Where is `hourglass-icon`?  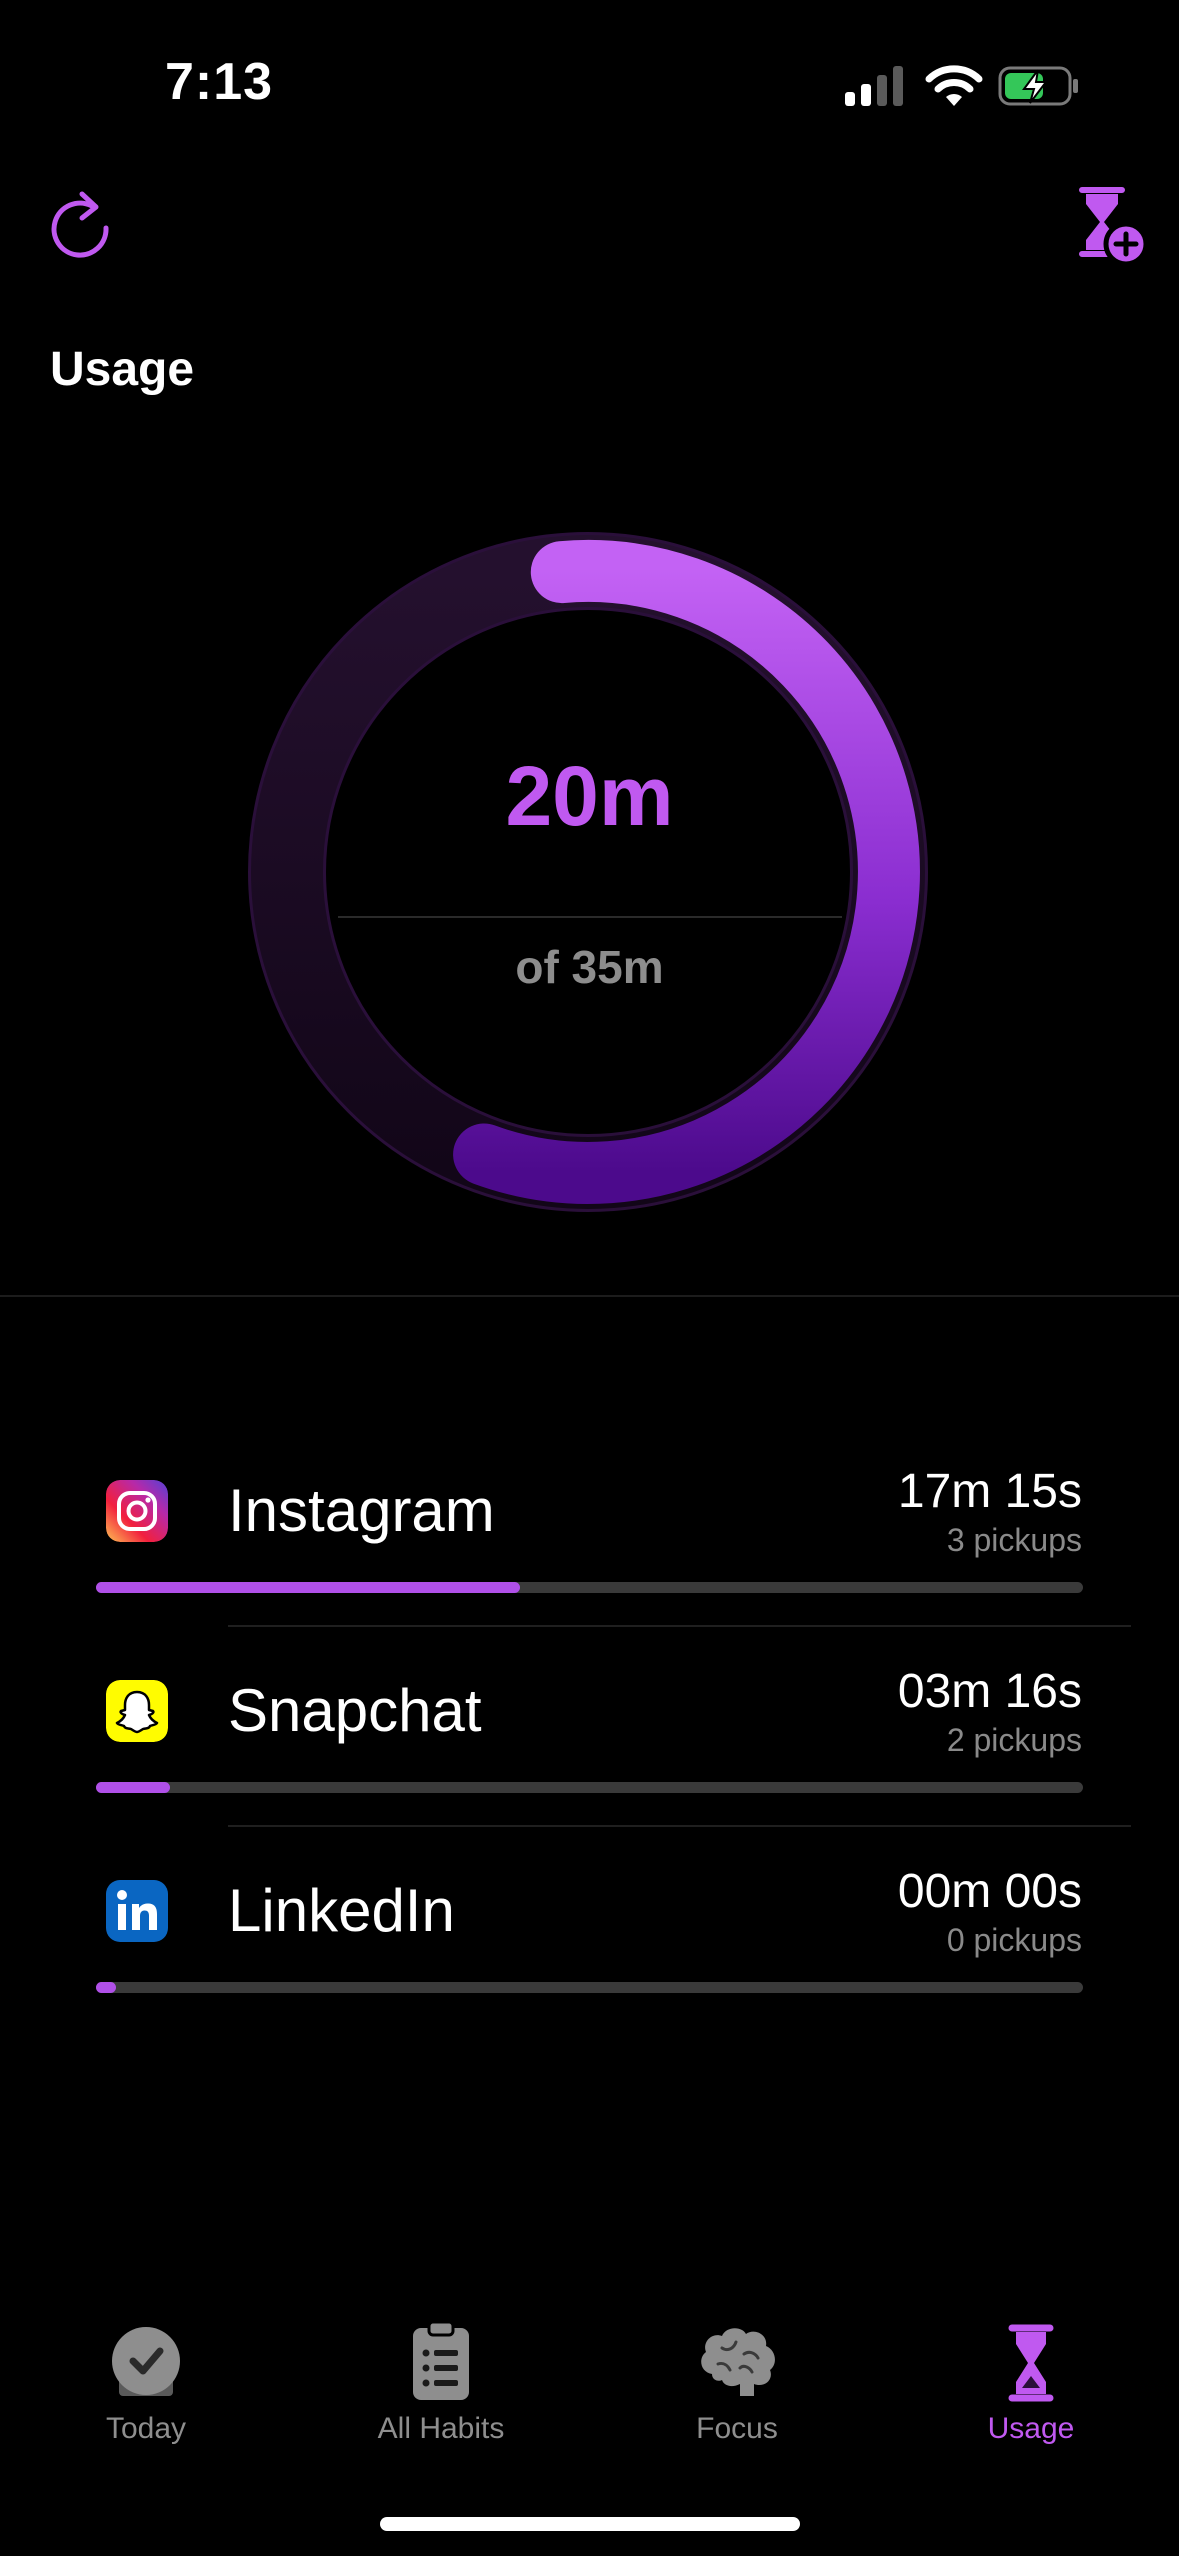
hourglass-icon is located at coordinates (1031, 2363).